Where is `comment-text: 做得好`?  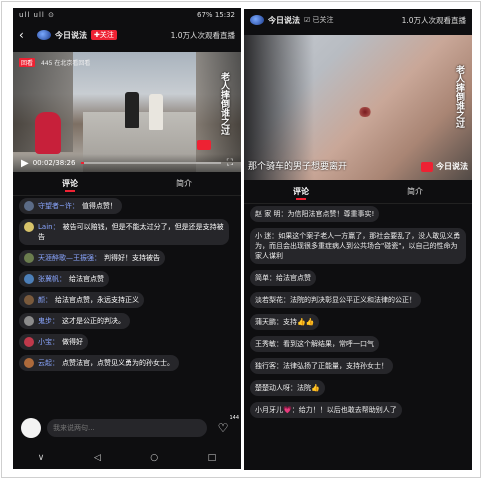
comment-text: 做得好 is located at coordinates (72, 342).